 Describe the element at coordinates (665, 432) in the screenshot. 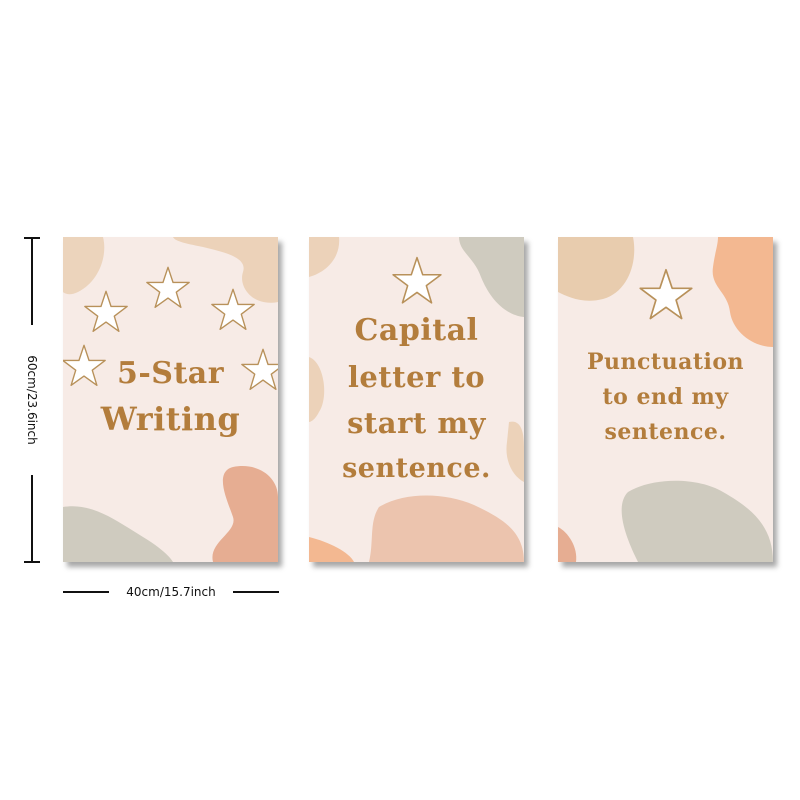

I see `poster-title-line-3: sentence.` at that location.